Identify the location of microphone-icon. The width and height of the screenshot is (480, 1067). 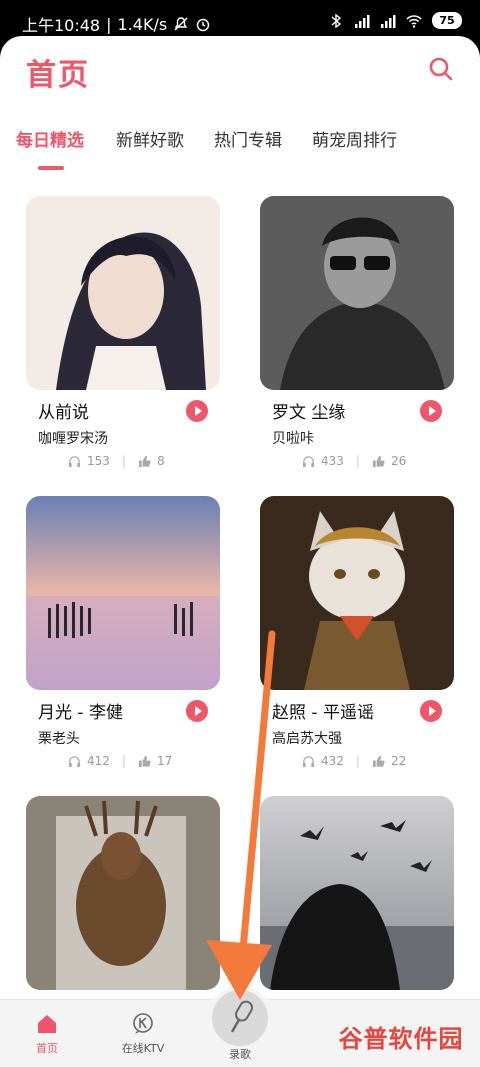
(241, 1016).